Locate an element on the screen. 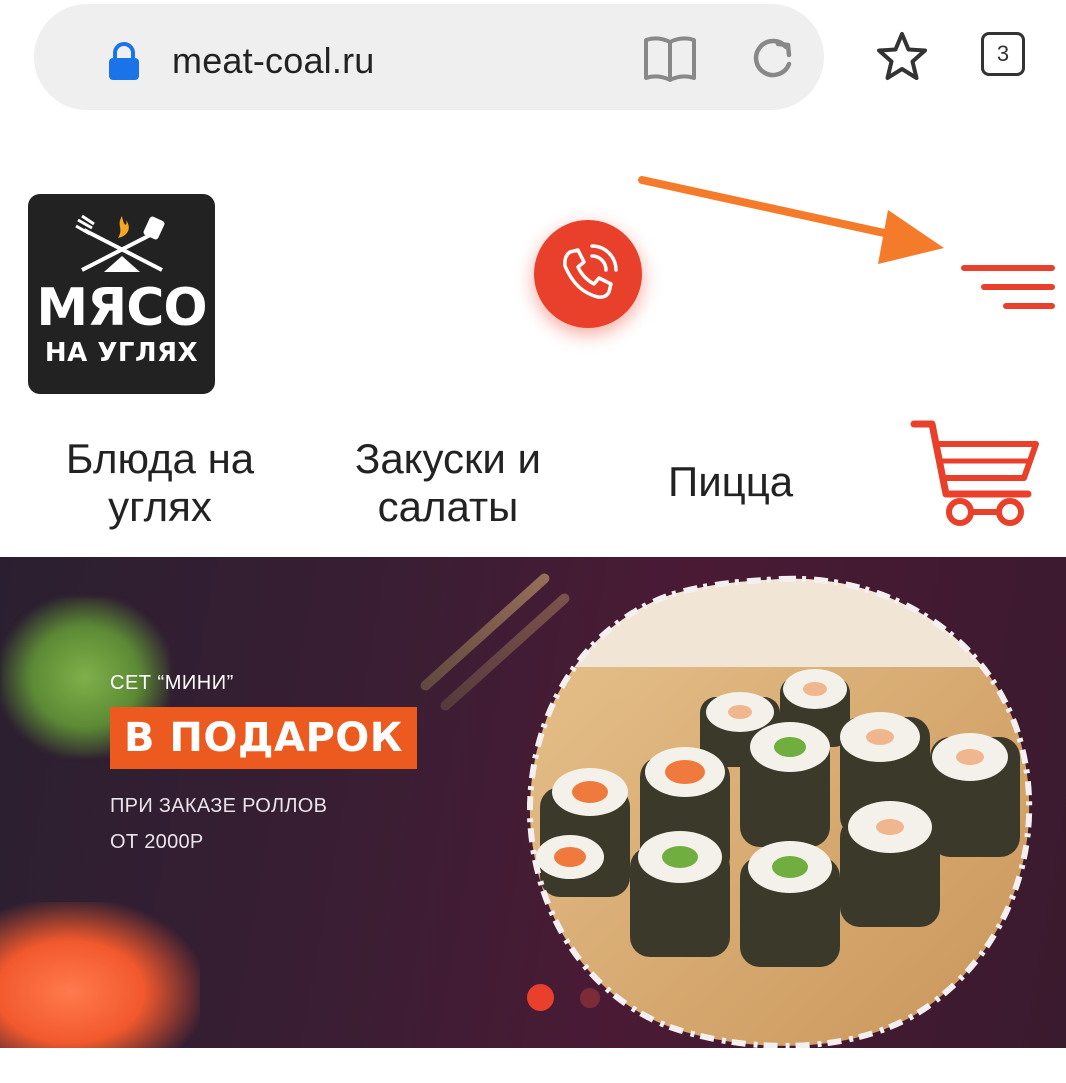 The height and width of the screenshot is (1083, 1066). call-button is located at coordinates (588, 274).